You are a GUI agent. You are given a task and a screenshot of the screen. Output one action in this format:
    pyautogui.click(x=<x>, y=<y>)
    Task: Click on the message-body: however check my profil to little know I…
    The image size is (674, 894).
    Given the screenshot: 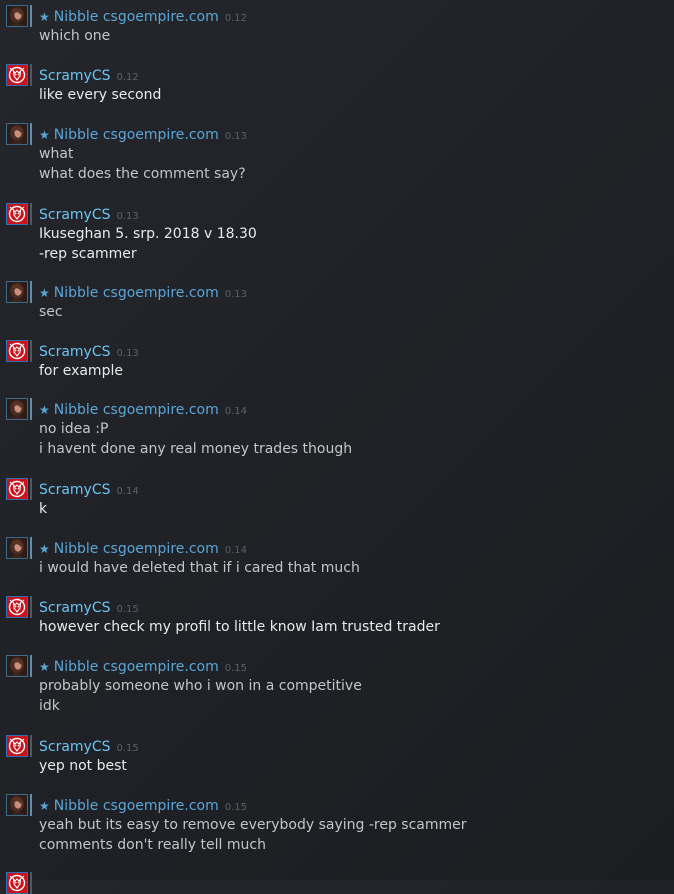 What is the action you would take?
    pyautogui.click(x=239, y=627)
    